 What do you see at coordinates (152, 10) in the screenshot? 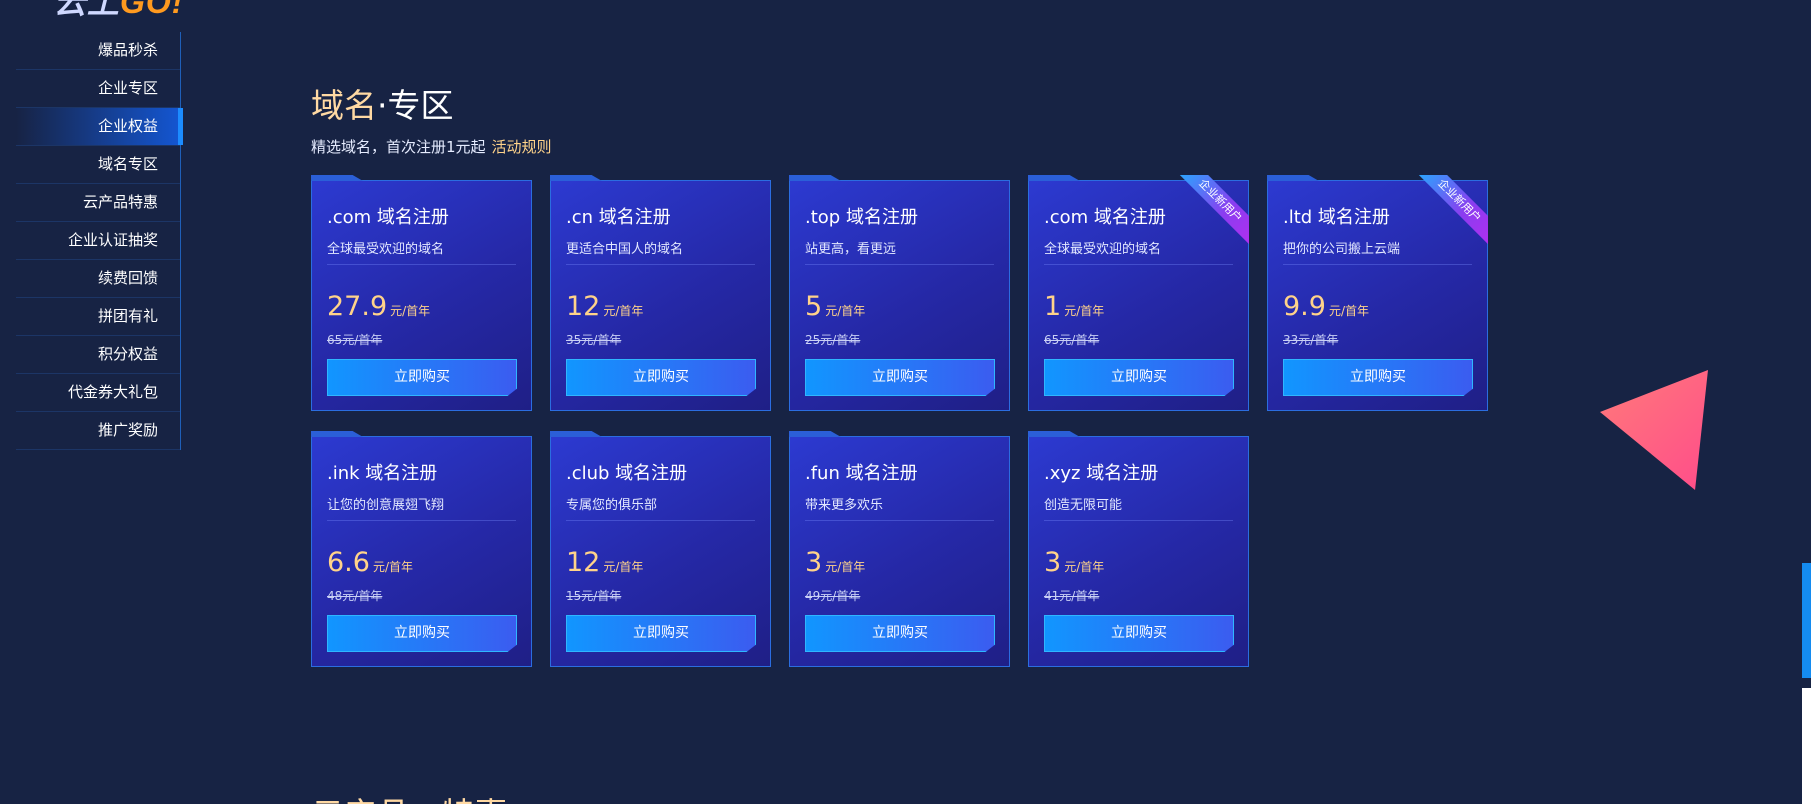
I see `logo-go: GO!` at bounding box center [152, 10].